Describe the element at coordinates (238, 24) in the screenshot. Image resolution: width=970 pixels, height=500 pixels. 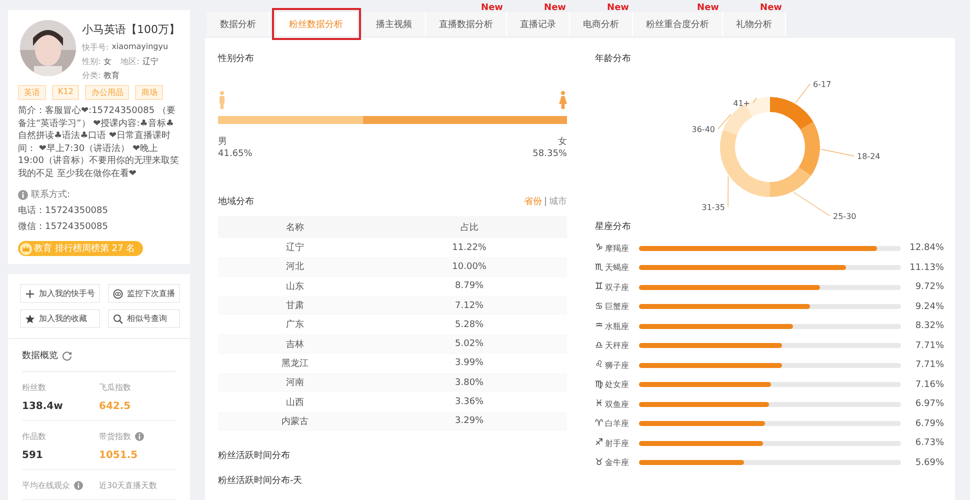
I see `tab: 数据分析` at that location.